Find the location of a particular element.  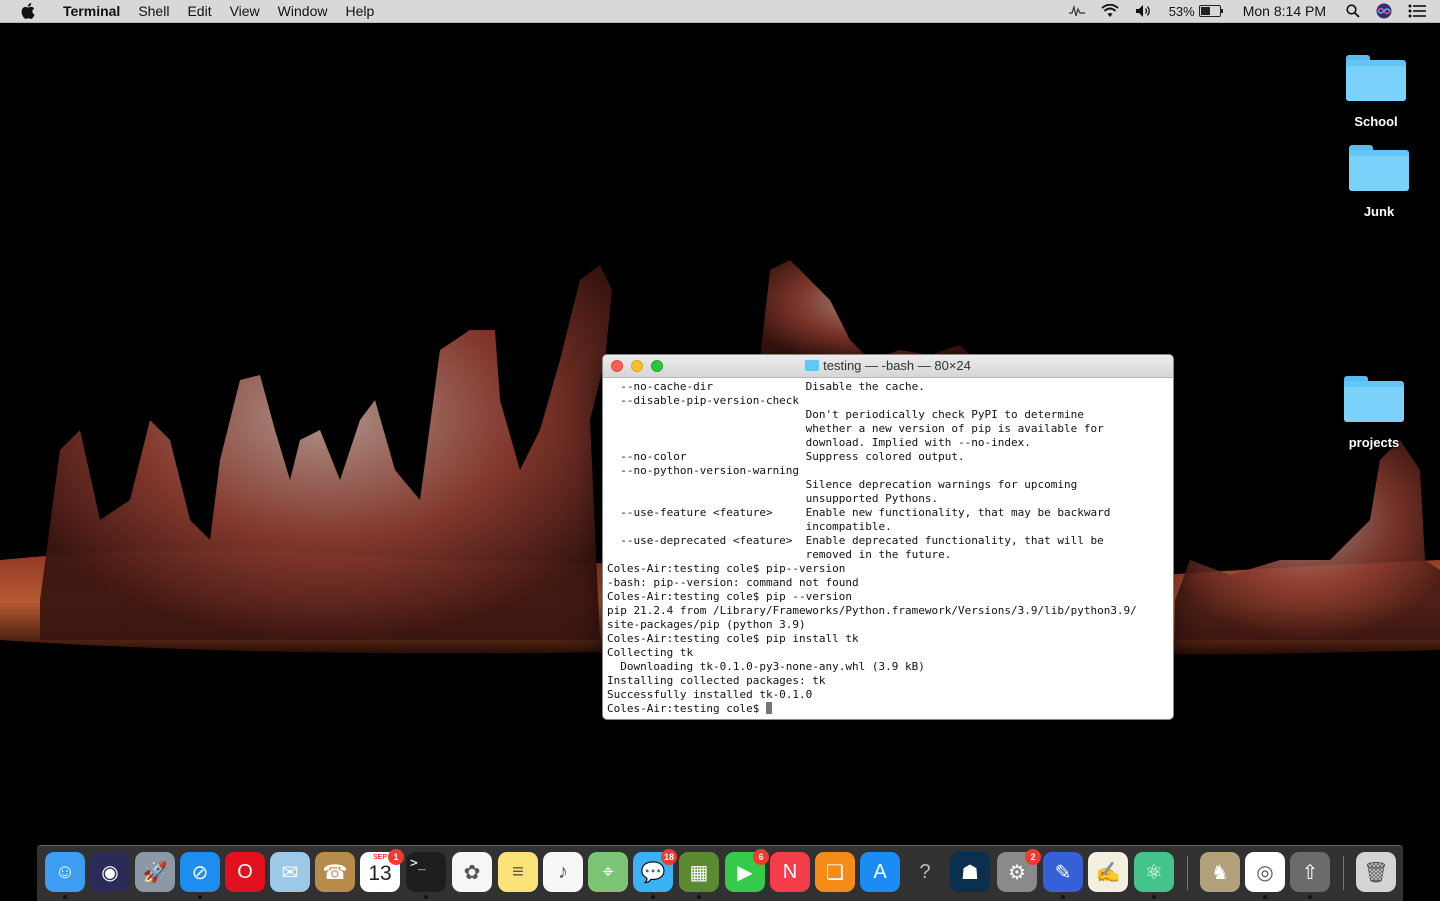

volume-icon is located at coordinates (1144, 11).